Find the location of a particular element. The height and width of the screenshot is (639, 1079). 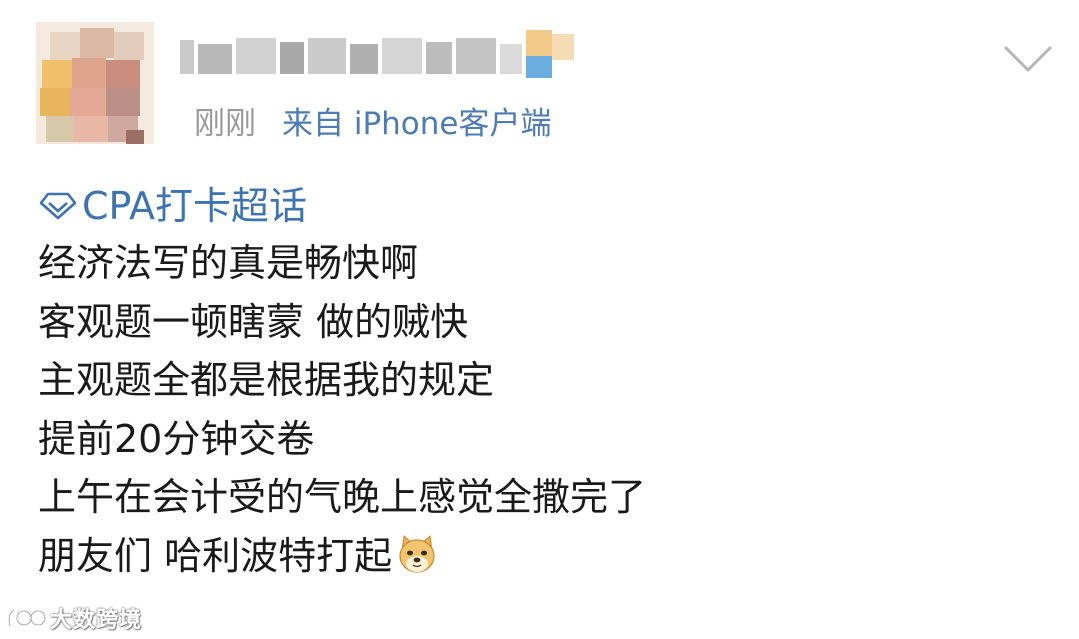

post-line: 提前20分钟交卷 is located at coordinates (176, 438).